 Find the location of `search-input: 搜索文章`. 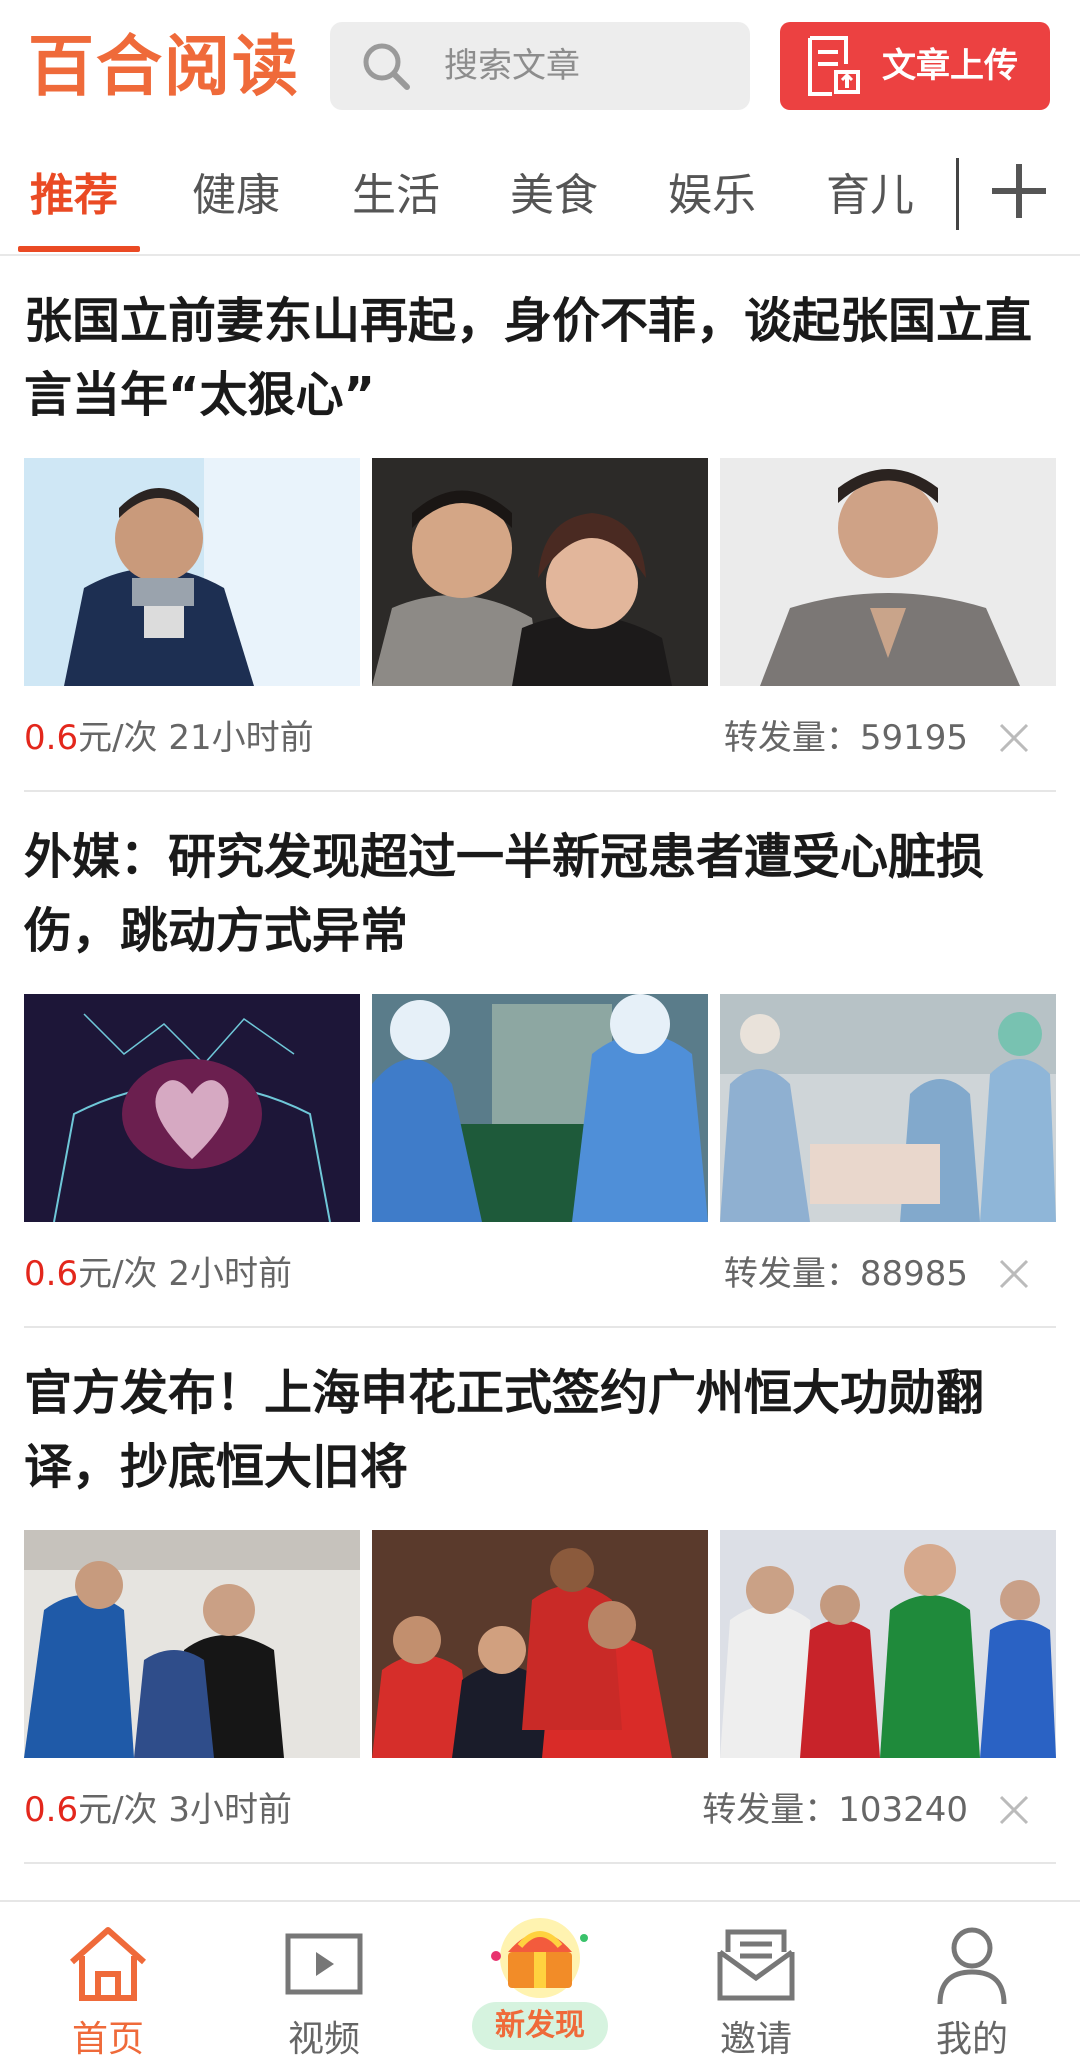

search-input: 搜索文章 is located at coordinates (540, 66).